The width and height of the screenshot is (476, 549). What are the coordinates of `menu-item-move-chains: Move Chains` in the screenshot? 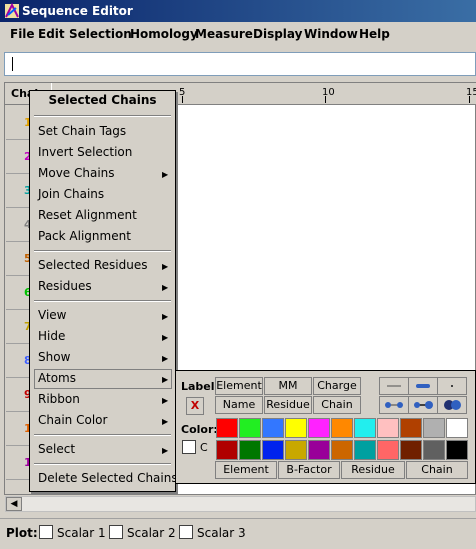 It's located at (76, 173).